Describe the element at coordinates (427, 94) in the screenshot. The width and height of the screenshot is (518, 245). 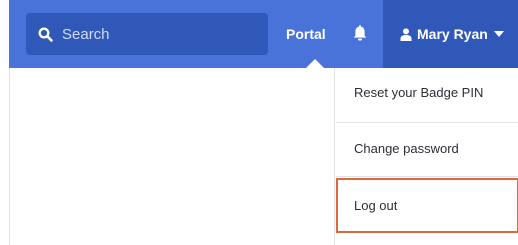
I see `menu-item-reset-badge-pin: Reset your Badge PIN` at that location.